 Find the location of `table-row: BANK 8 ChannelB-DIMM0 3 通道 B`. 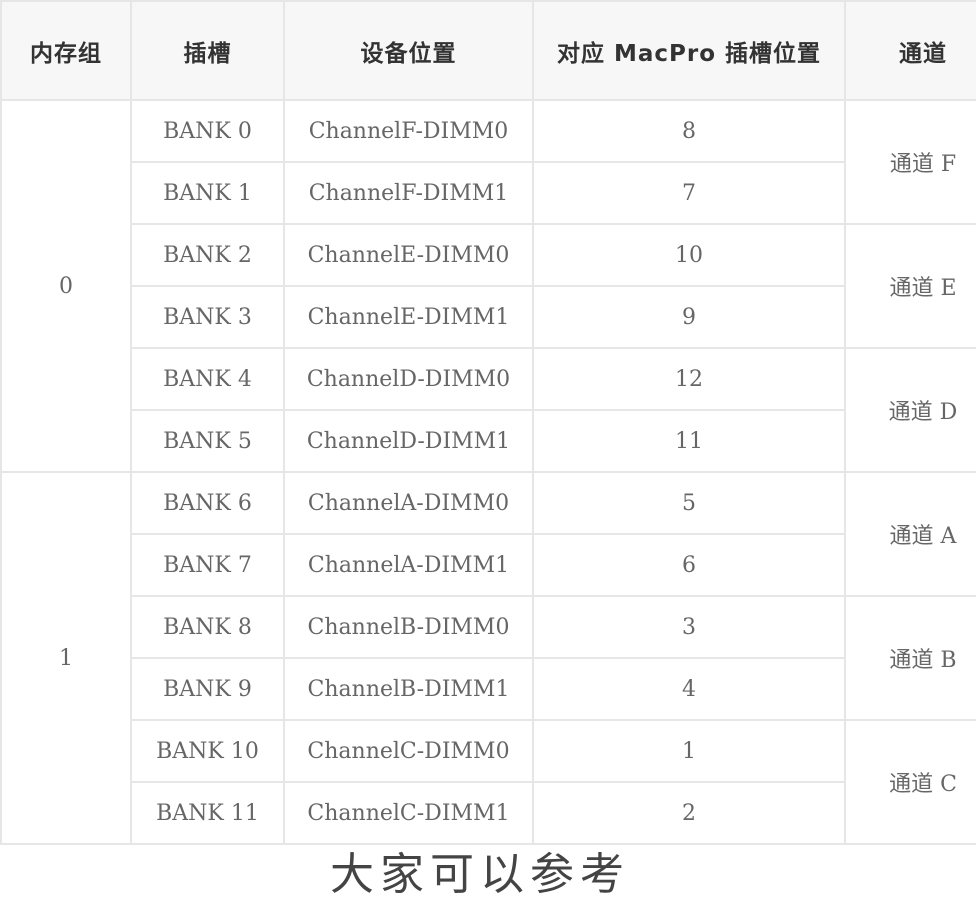

table-row: BANK 8 ChannelB-DIMM0 3 通道 B is located at coordinates (488, 658).